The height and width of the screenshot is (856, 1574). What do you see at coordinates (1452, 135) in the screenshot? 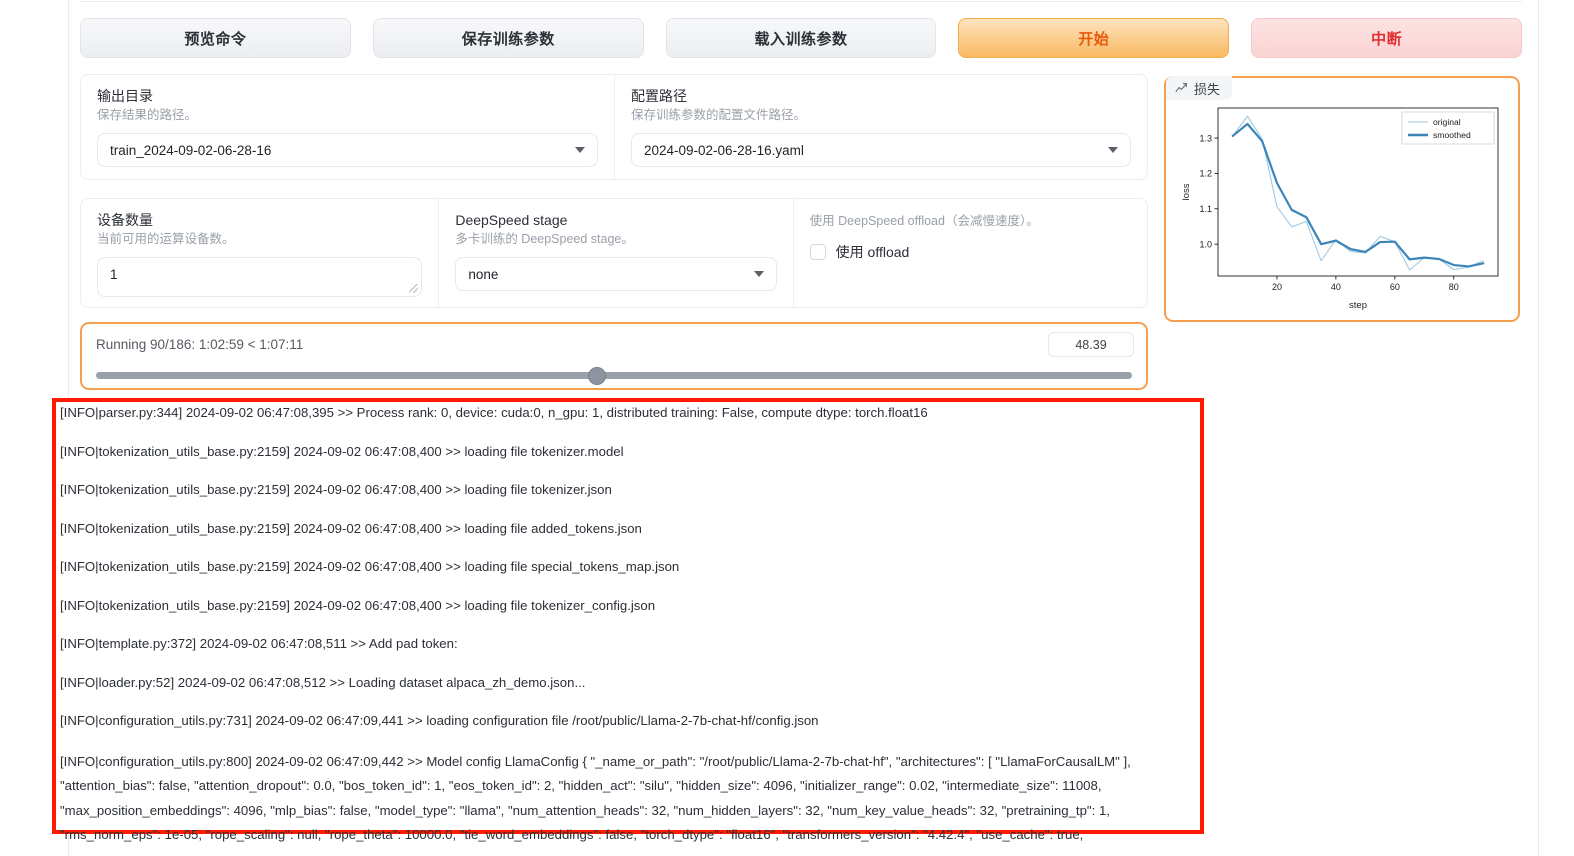
I see `legend-label-smoothed: smoothed` at bounding box center [1452, 135].